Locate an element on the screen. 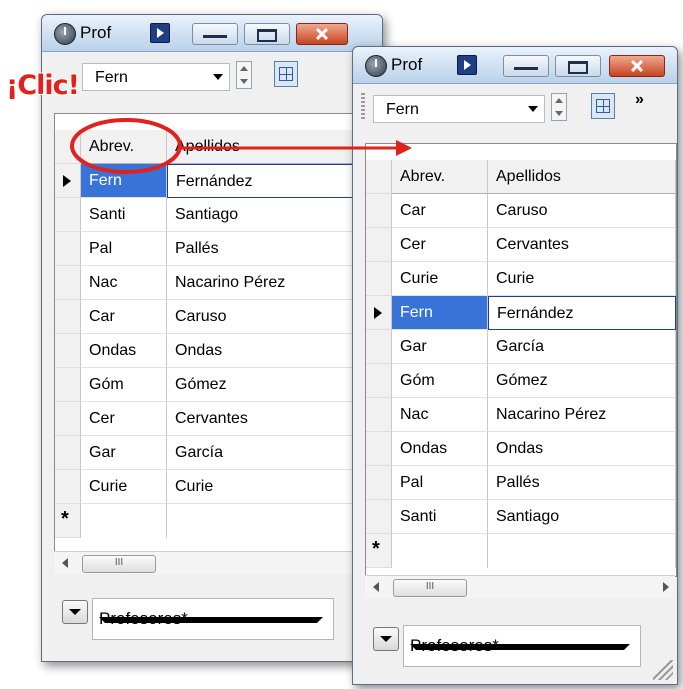 The width and height of the screenshot is (683, 689). grid-view-icon is located at coordinates (603, 106).